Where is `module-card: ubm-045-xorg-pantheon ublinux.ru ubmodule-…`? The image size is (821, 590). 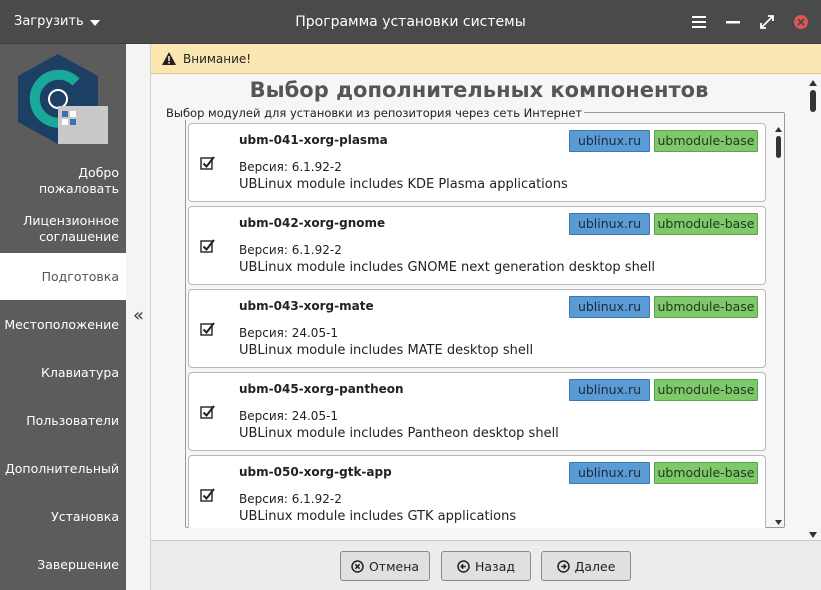 module-card: ubm-045-xorg-pantheon ublinux.ru ubmodule-… is located at coordinates (477, 411).